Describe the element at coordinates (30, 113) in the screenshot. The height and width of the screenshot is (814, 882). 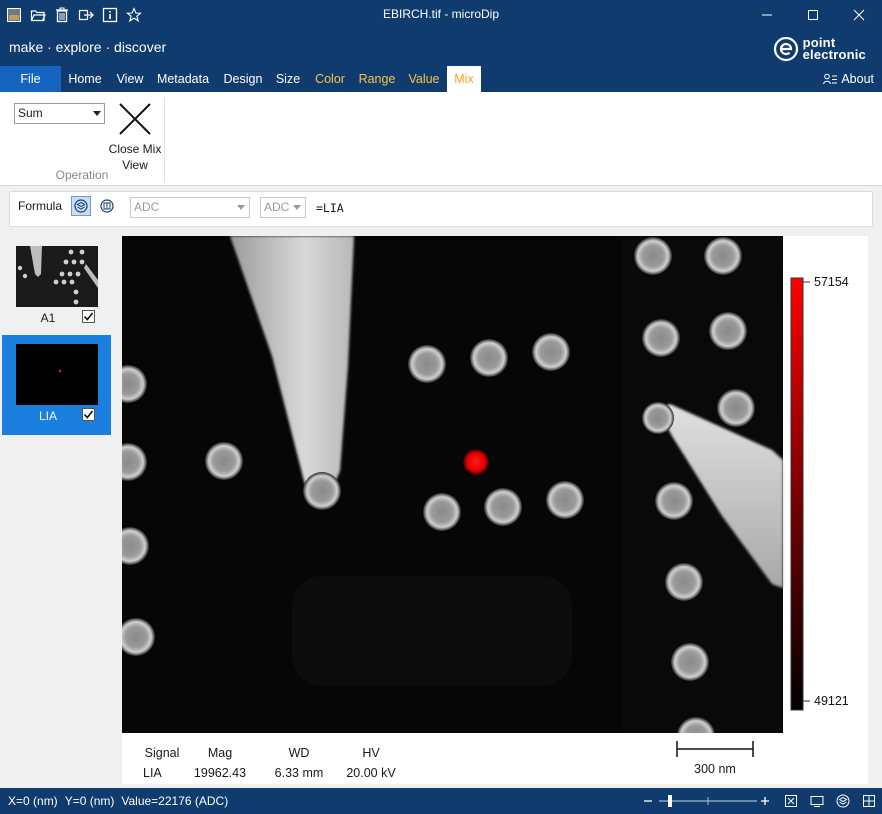
I see `operation-value: Sum` at that location.